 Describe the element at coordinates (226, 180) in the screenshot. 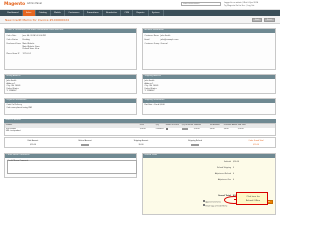

I see `total-row: Adjustment Fee 0` at that location.